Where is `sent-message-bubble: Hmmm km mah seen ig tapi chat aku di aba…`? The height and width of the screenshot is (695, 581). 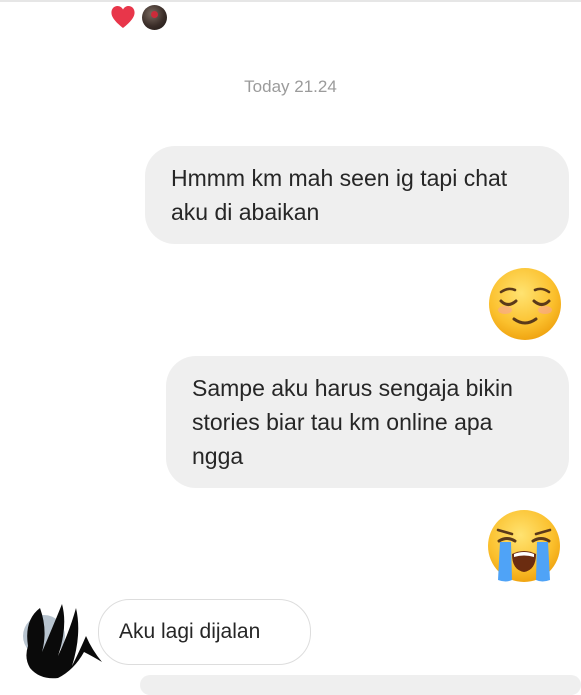
sent-message-bubble: Hmmm km mah seen ig tapi chat aku di aba… is located at coordinates (357, 195).